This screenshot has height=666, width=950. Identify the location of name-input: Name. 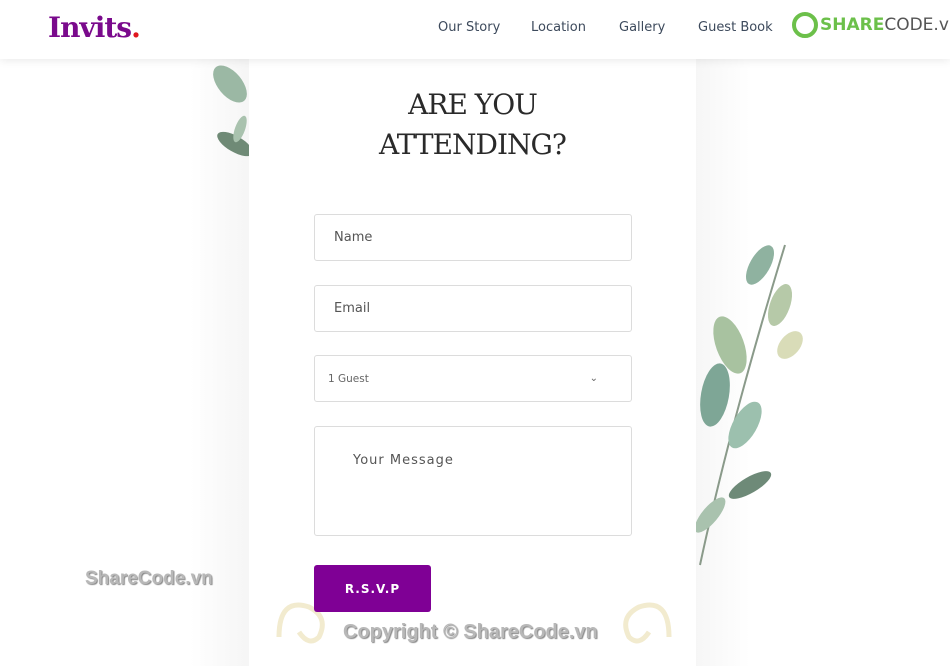
(473, 237).